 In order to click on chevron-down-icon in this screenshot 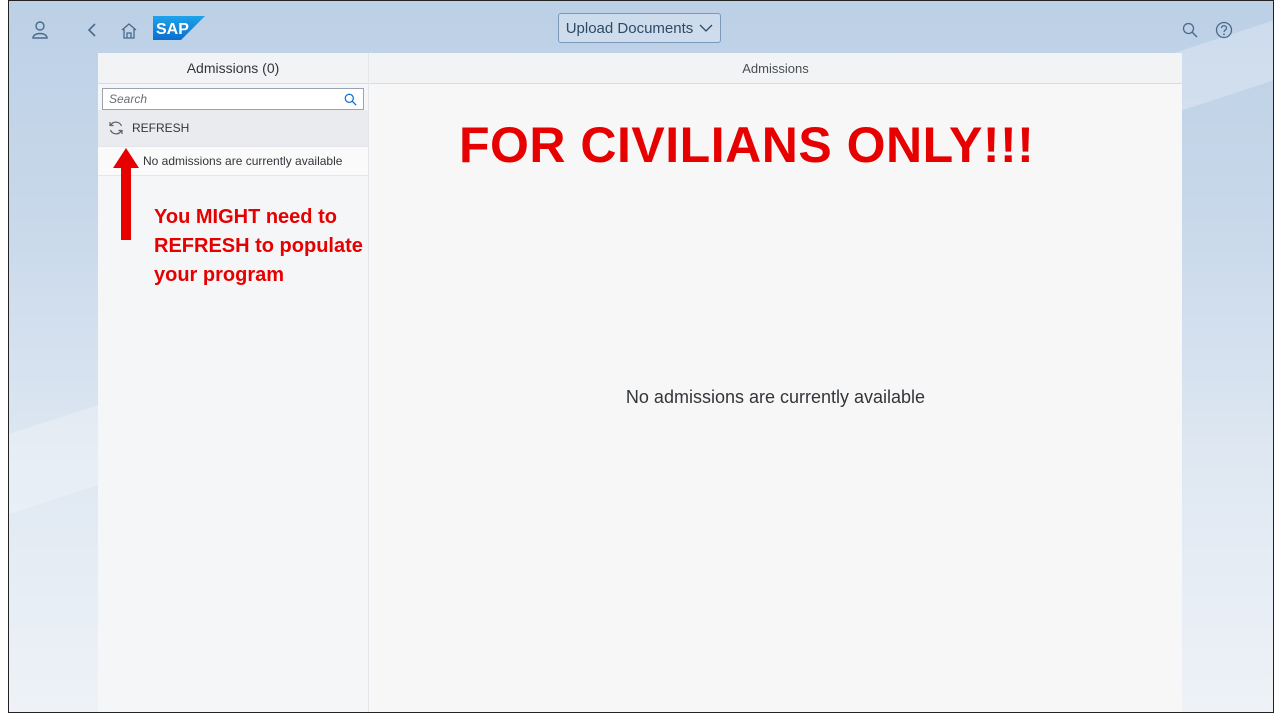, I will do `click(706, 28)`.